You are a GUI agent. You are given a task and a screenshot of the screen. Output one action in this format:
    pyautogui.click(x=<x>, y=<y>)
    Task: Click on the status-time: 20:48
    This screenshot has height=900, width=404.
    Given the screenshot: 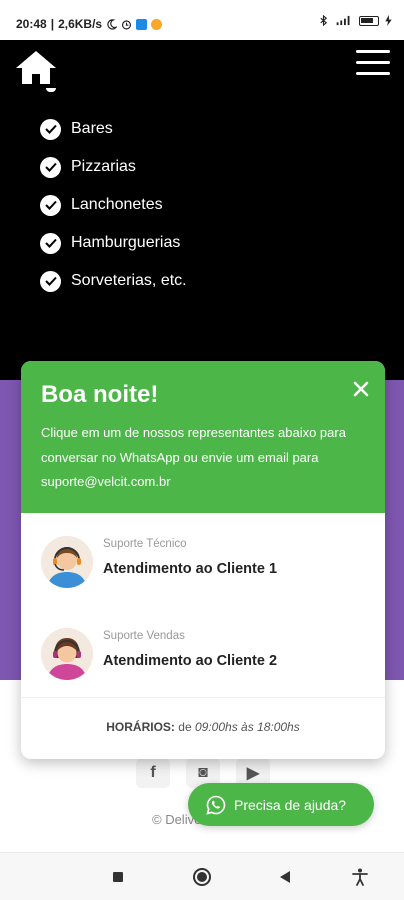 What is the action you would take?
    pyautogui.click(x=31, y=24)
    